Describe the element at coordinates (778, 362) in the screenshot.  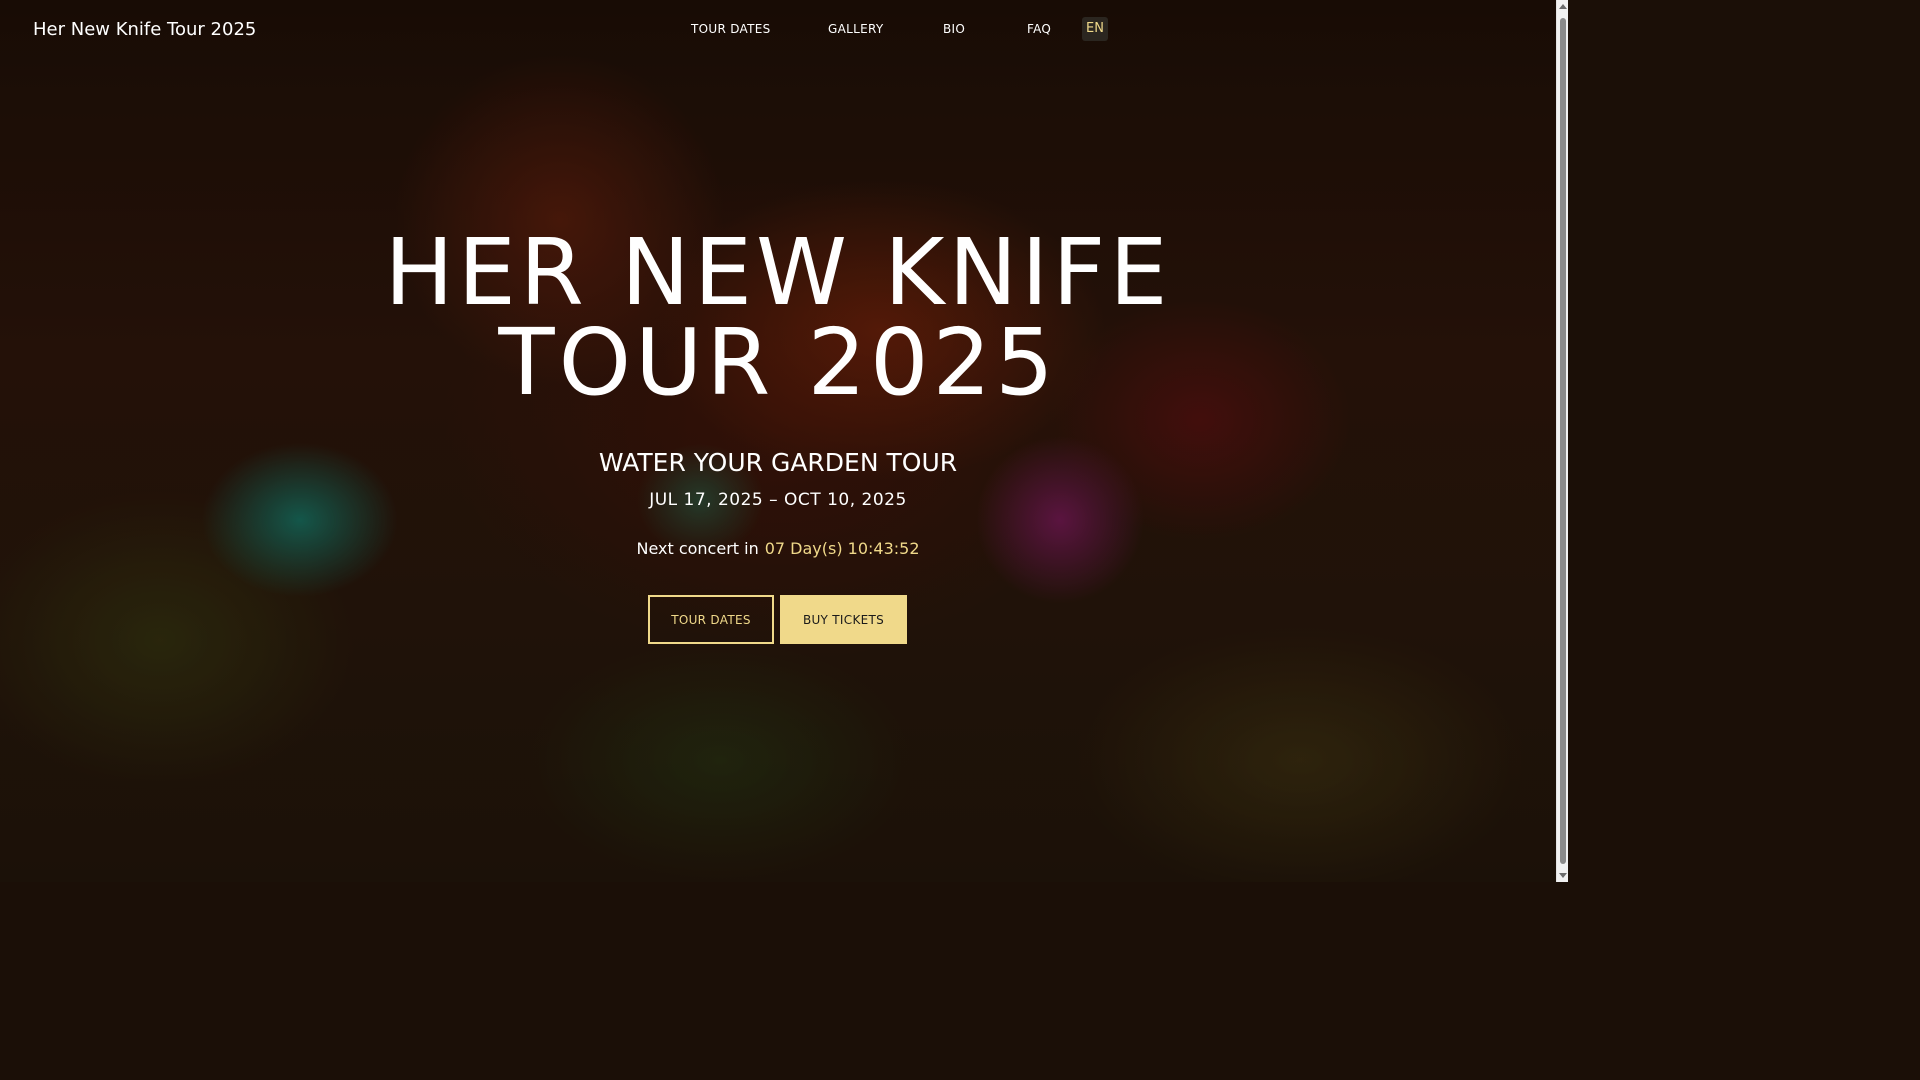
I see `hero-title-line-2: TOUR 2025` at that location.